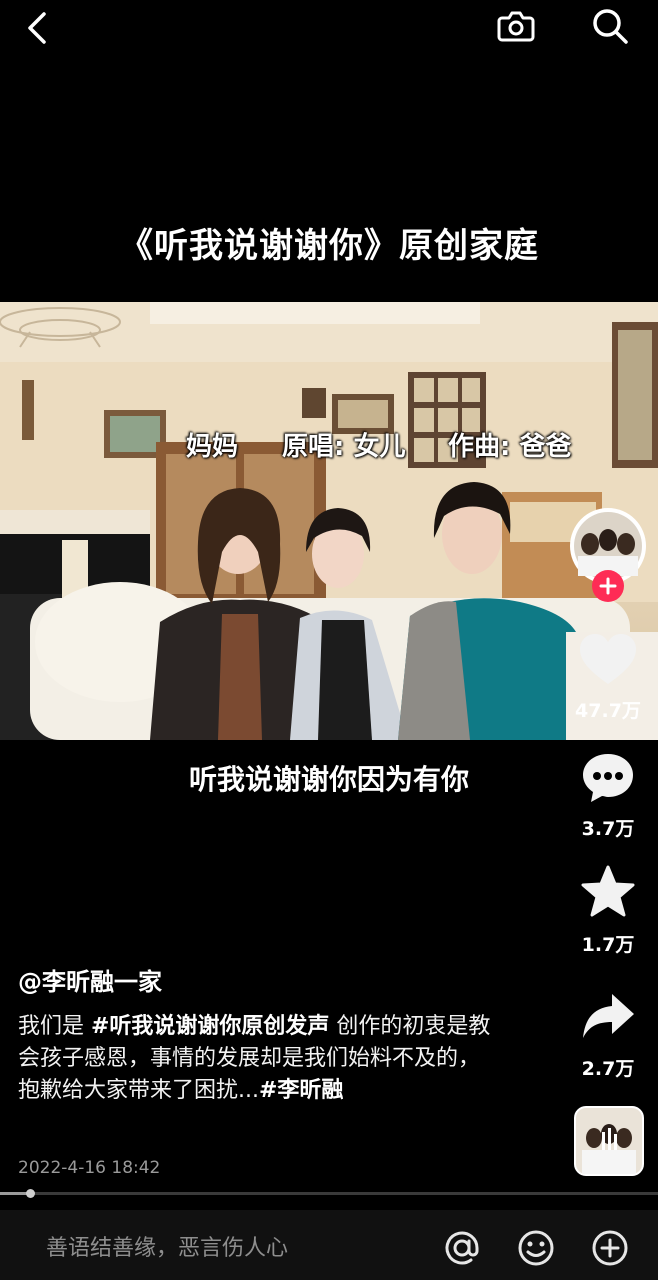 The width and height of the screenshot is (658, 1280). I want to click on credit-mom-label: 妈妈, so click(212, 447).